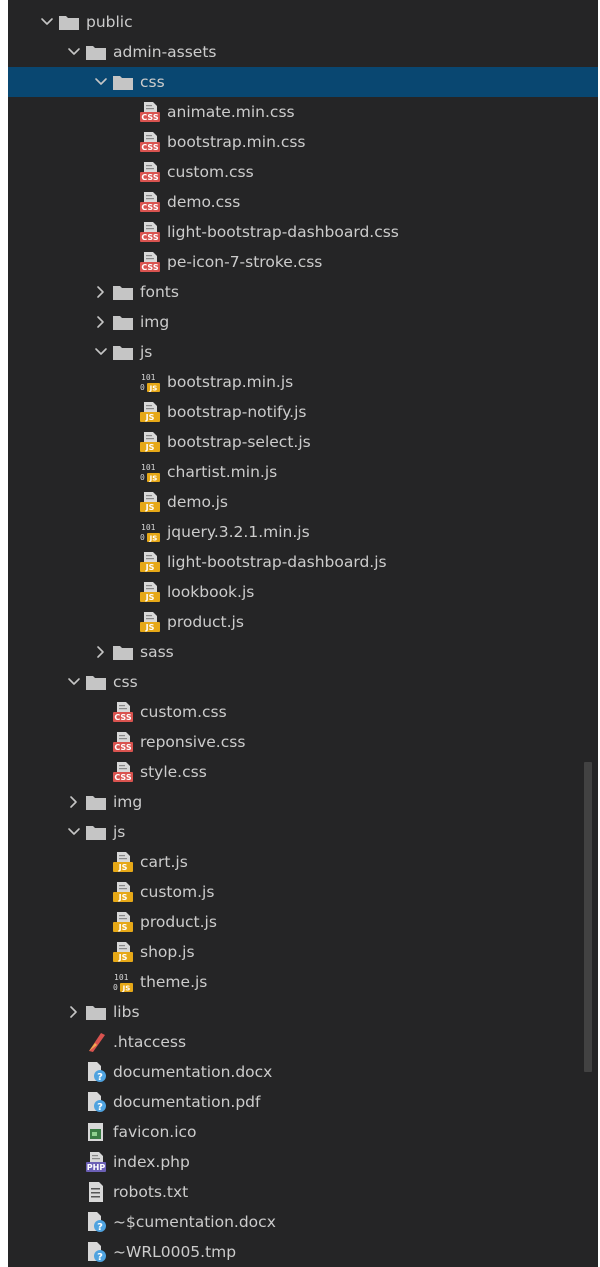  Describe the element at coordinates (303, 1132) in the screenshot. I see `tree-file-row: favicon.ico` at that location.